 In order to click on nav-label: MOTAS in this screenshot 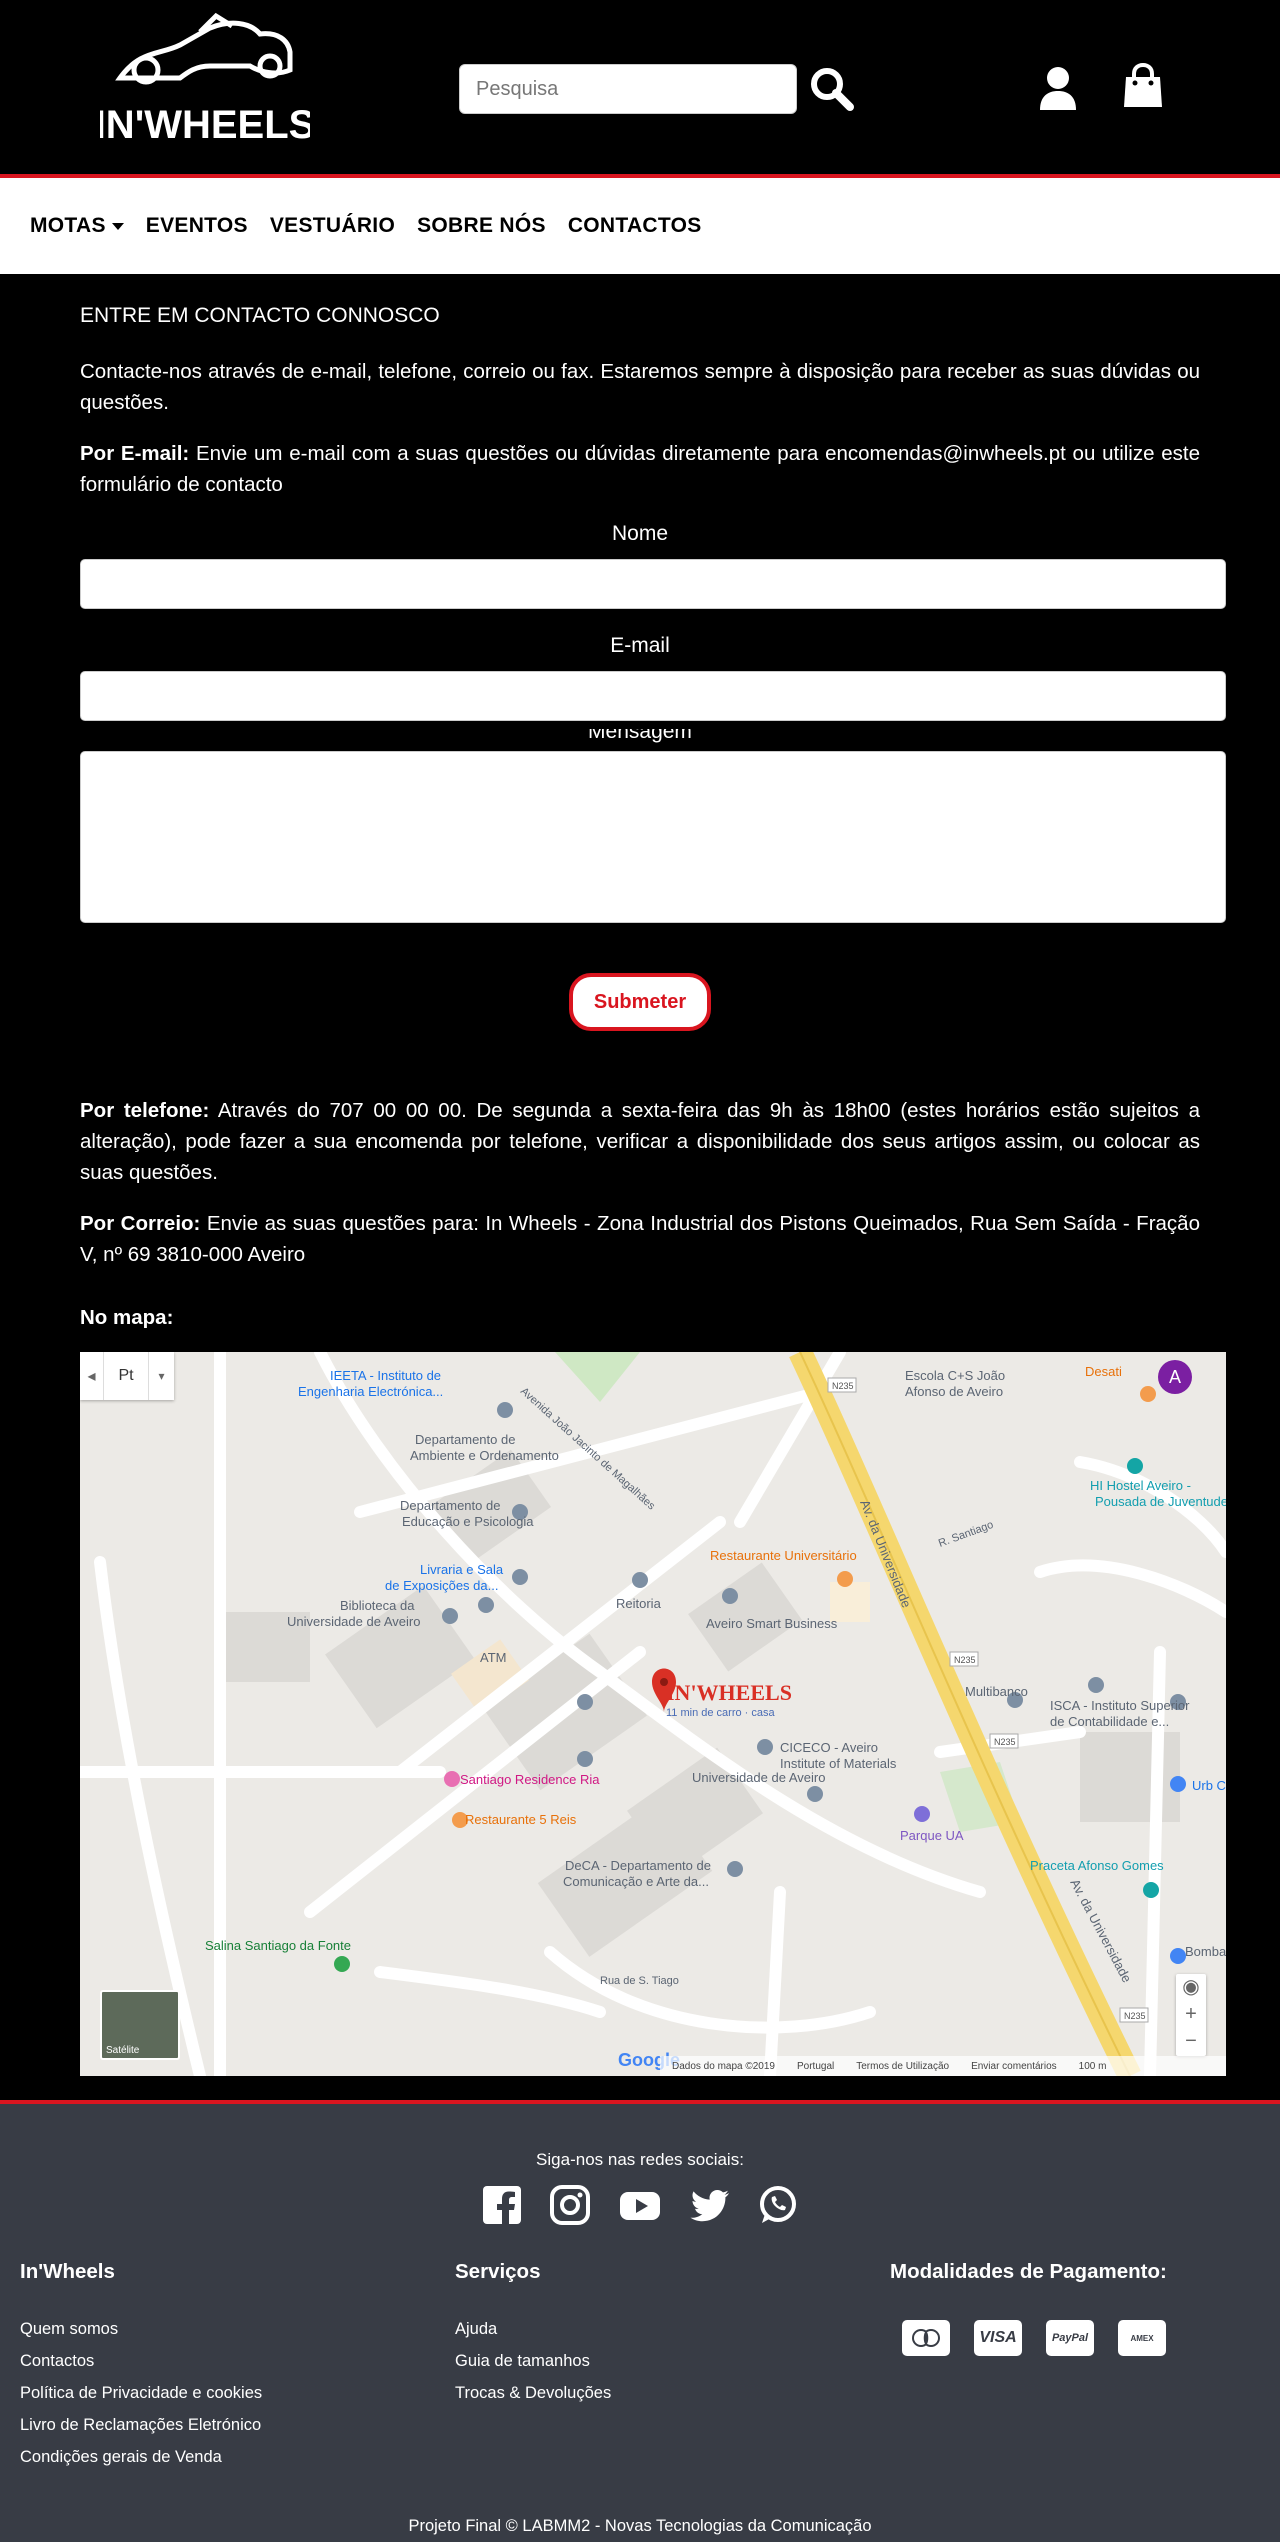, I will do `click(68, 225)`.